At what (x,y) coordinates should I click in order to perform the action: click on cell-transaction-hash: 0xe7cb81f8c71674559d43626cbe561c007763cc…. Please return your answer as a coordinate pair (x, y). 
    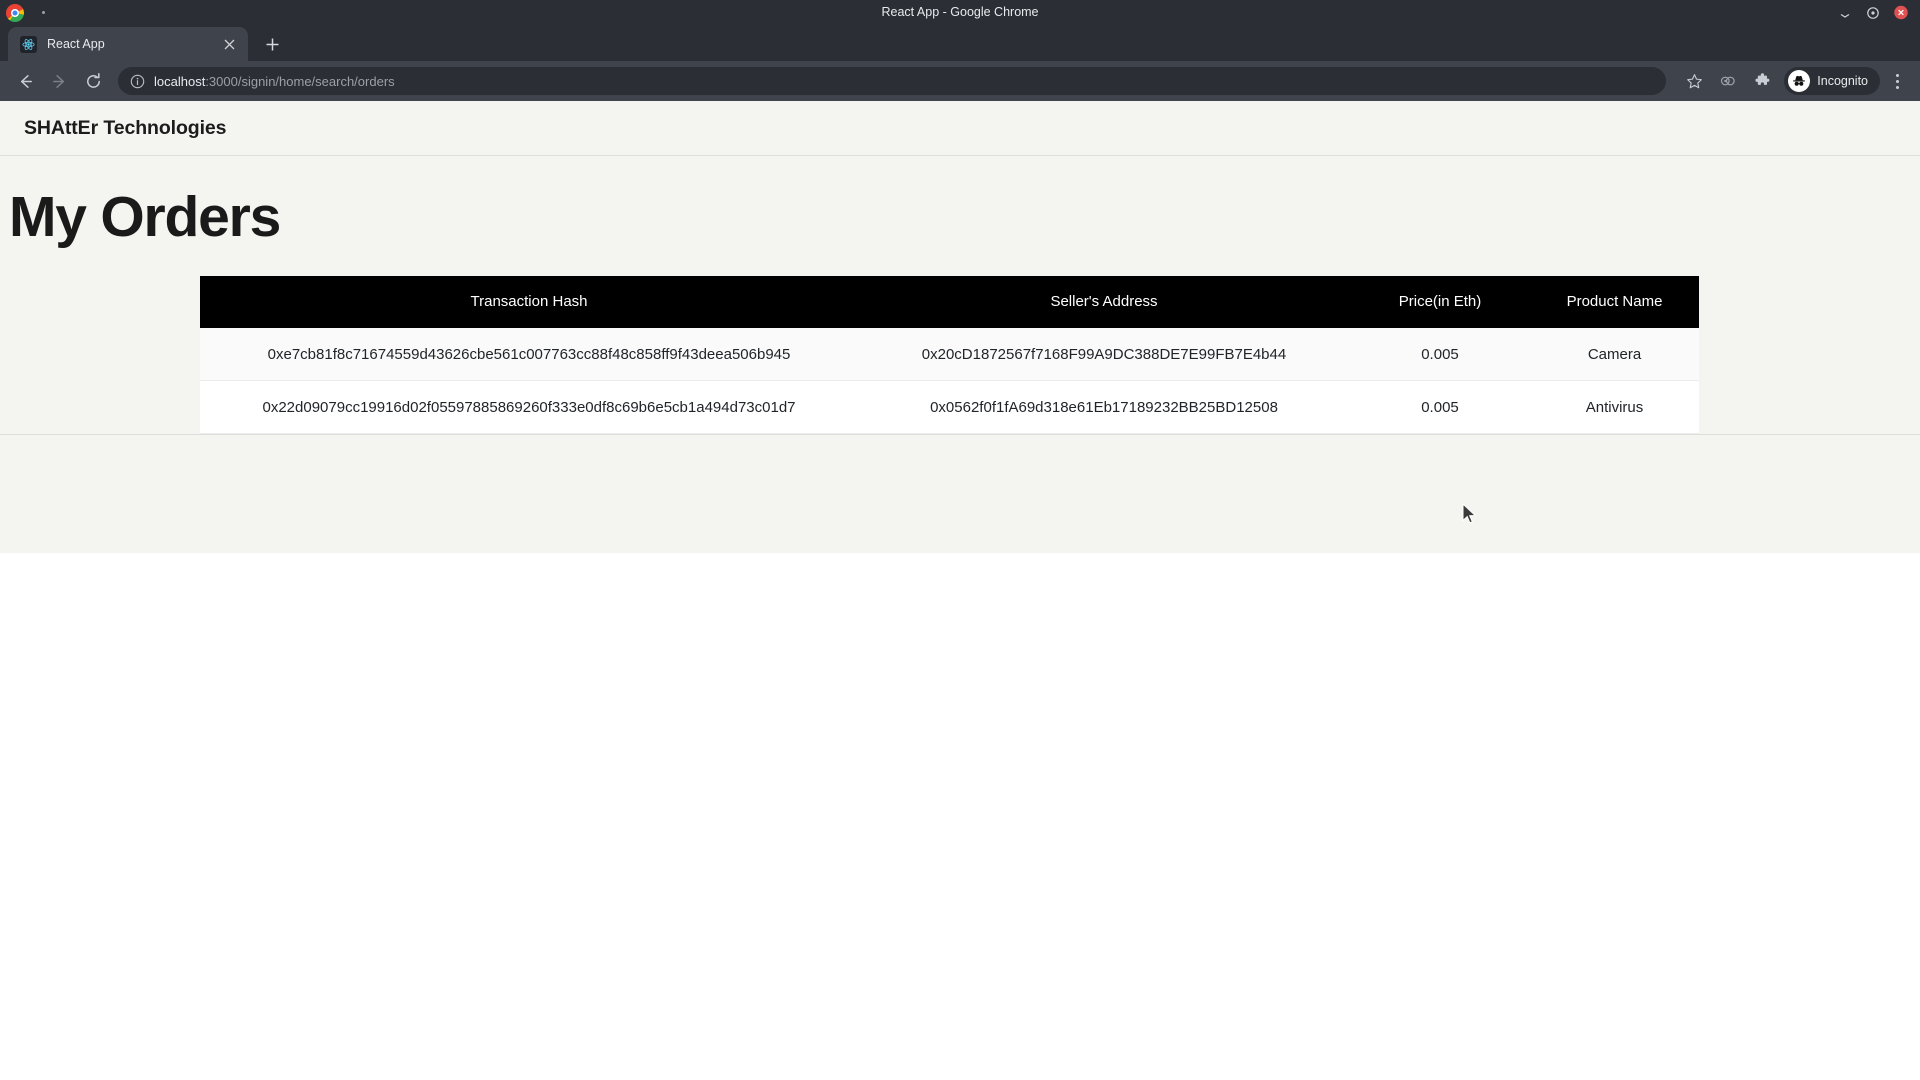
    Looking at the image, I should click on (529, 354).